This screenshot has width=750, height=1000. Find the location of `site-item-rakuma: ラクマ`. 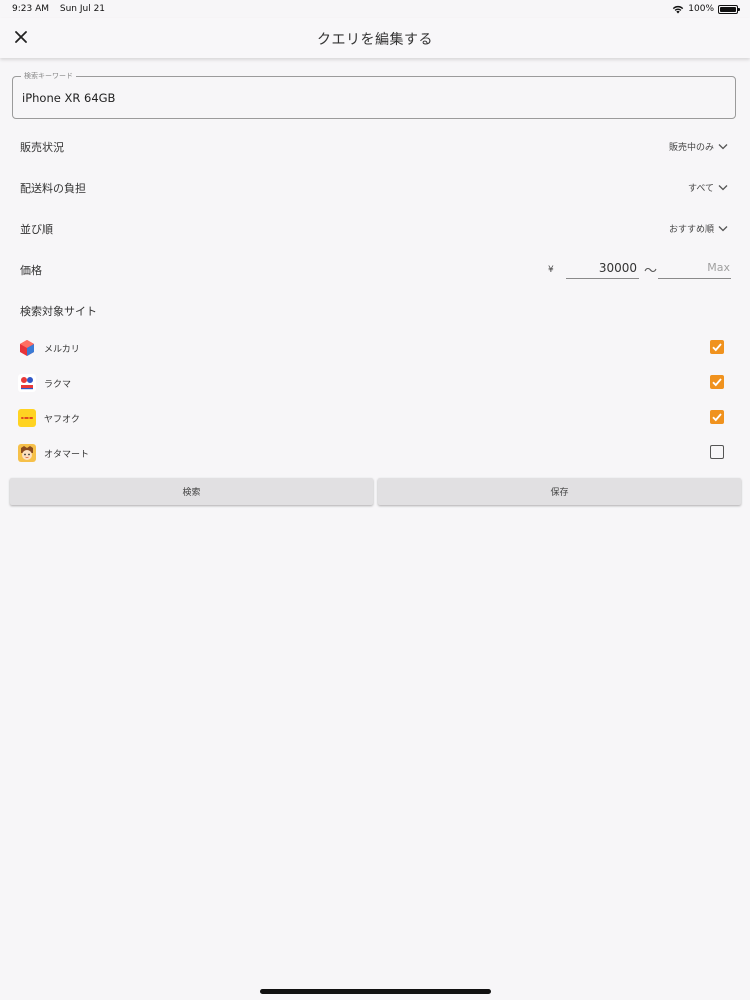

site-item-rakuma: ラクマ is located at coordinates (372, 383).